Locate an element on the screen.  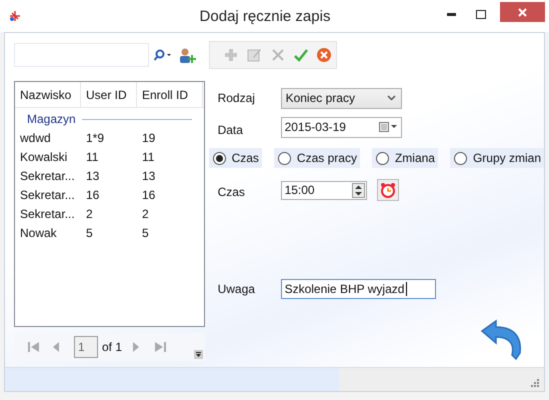
alarm-clock-icon is located at coordinates (388, 190).